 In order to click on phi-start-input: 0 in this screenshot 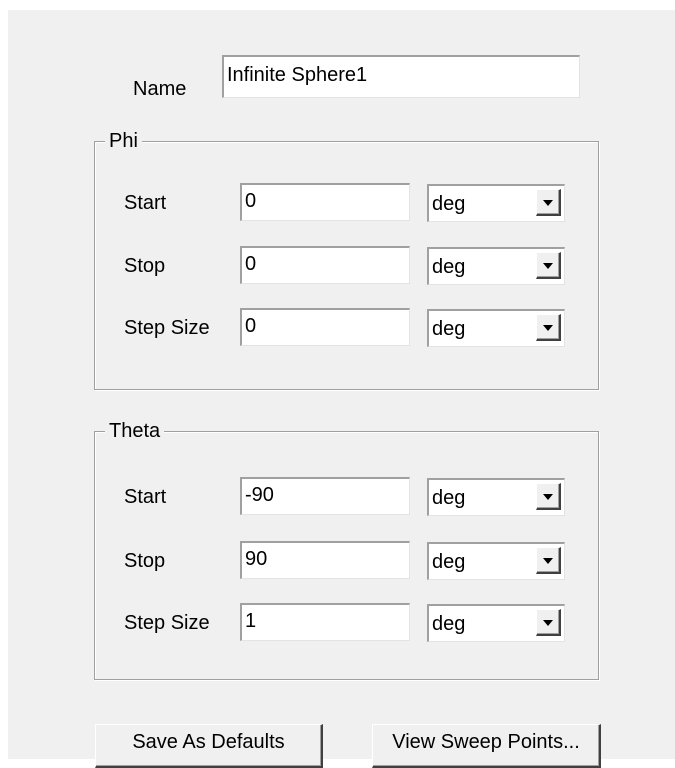, I will do `click(325, 202)`.